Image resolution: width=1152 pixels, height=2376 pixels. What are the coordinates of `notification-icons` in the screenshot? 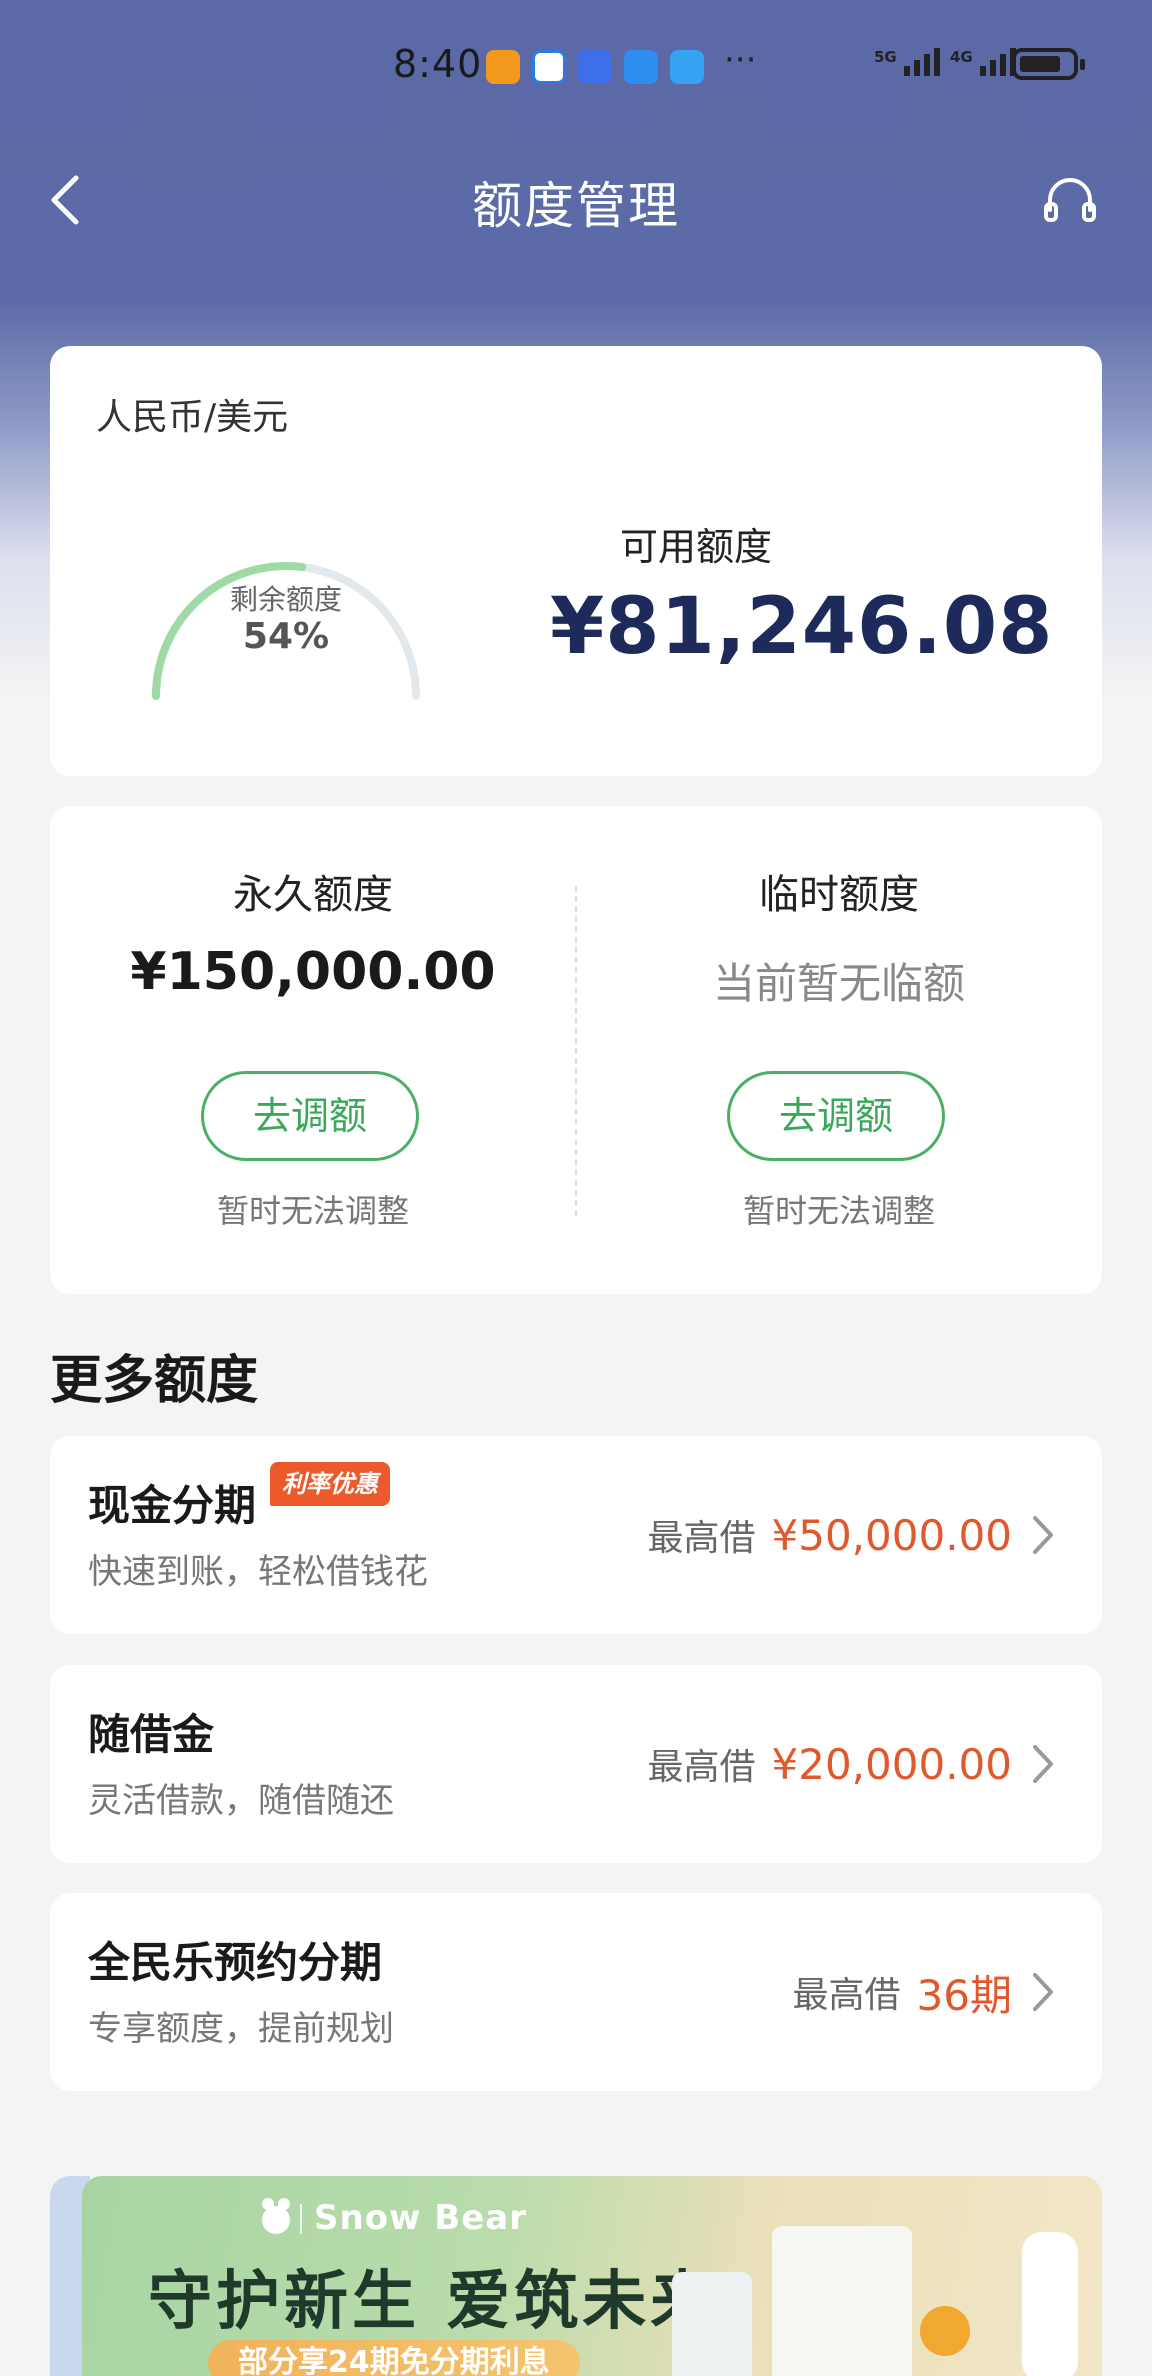 It's located at (595, 67).